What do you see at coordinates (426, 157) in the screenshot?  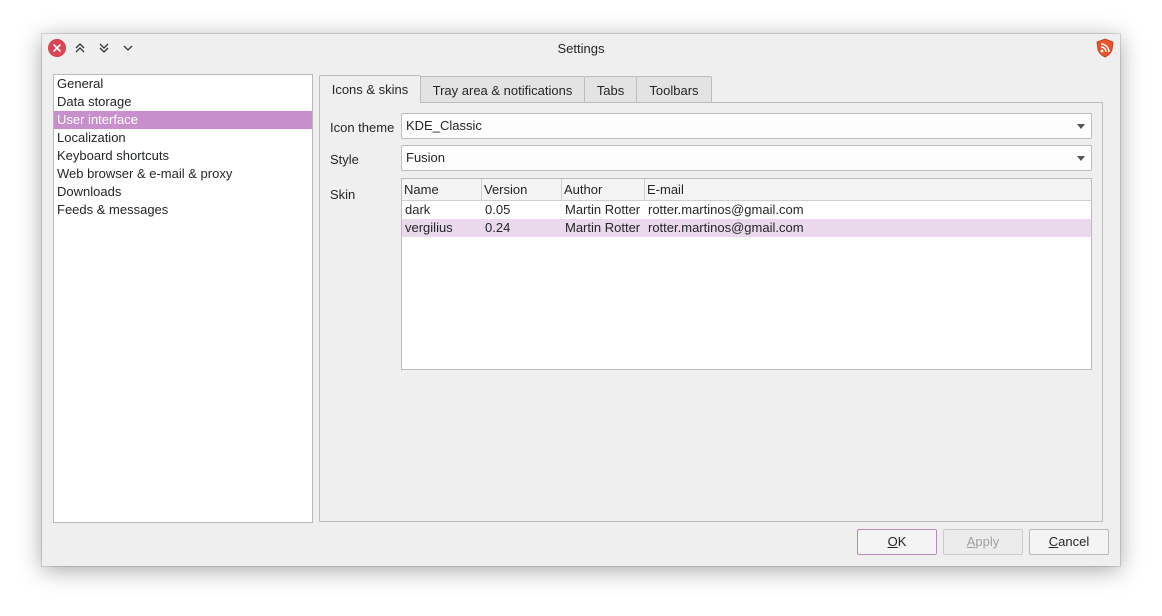 I see `style-value: Fusion` at bounding box center [426, 157].